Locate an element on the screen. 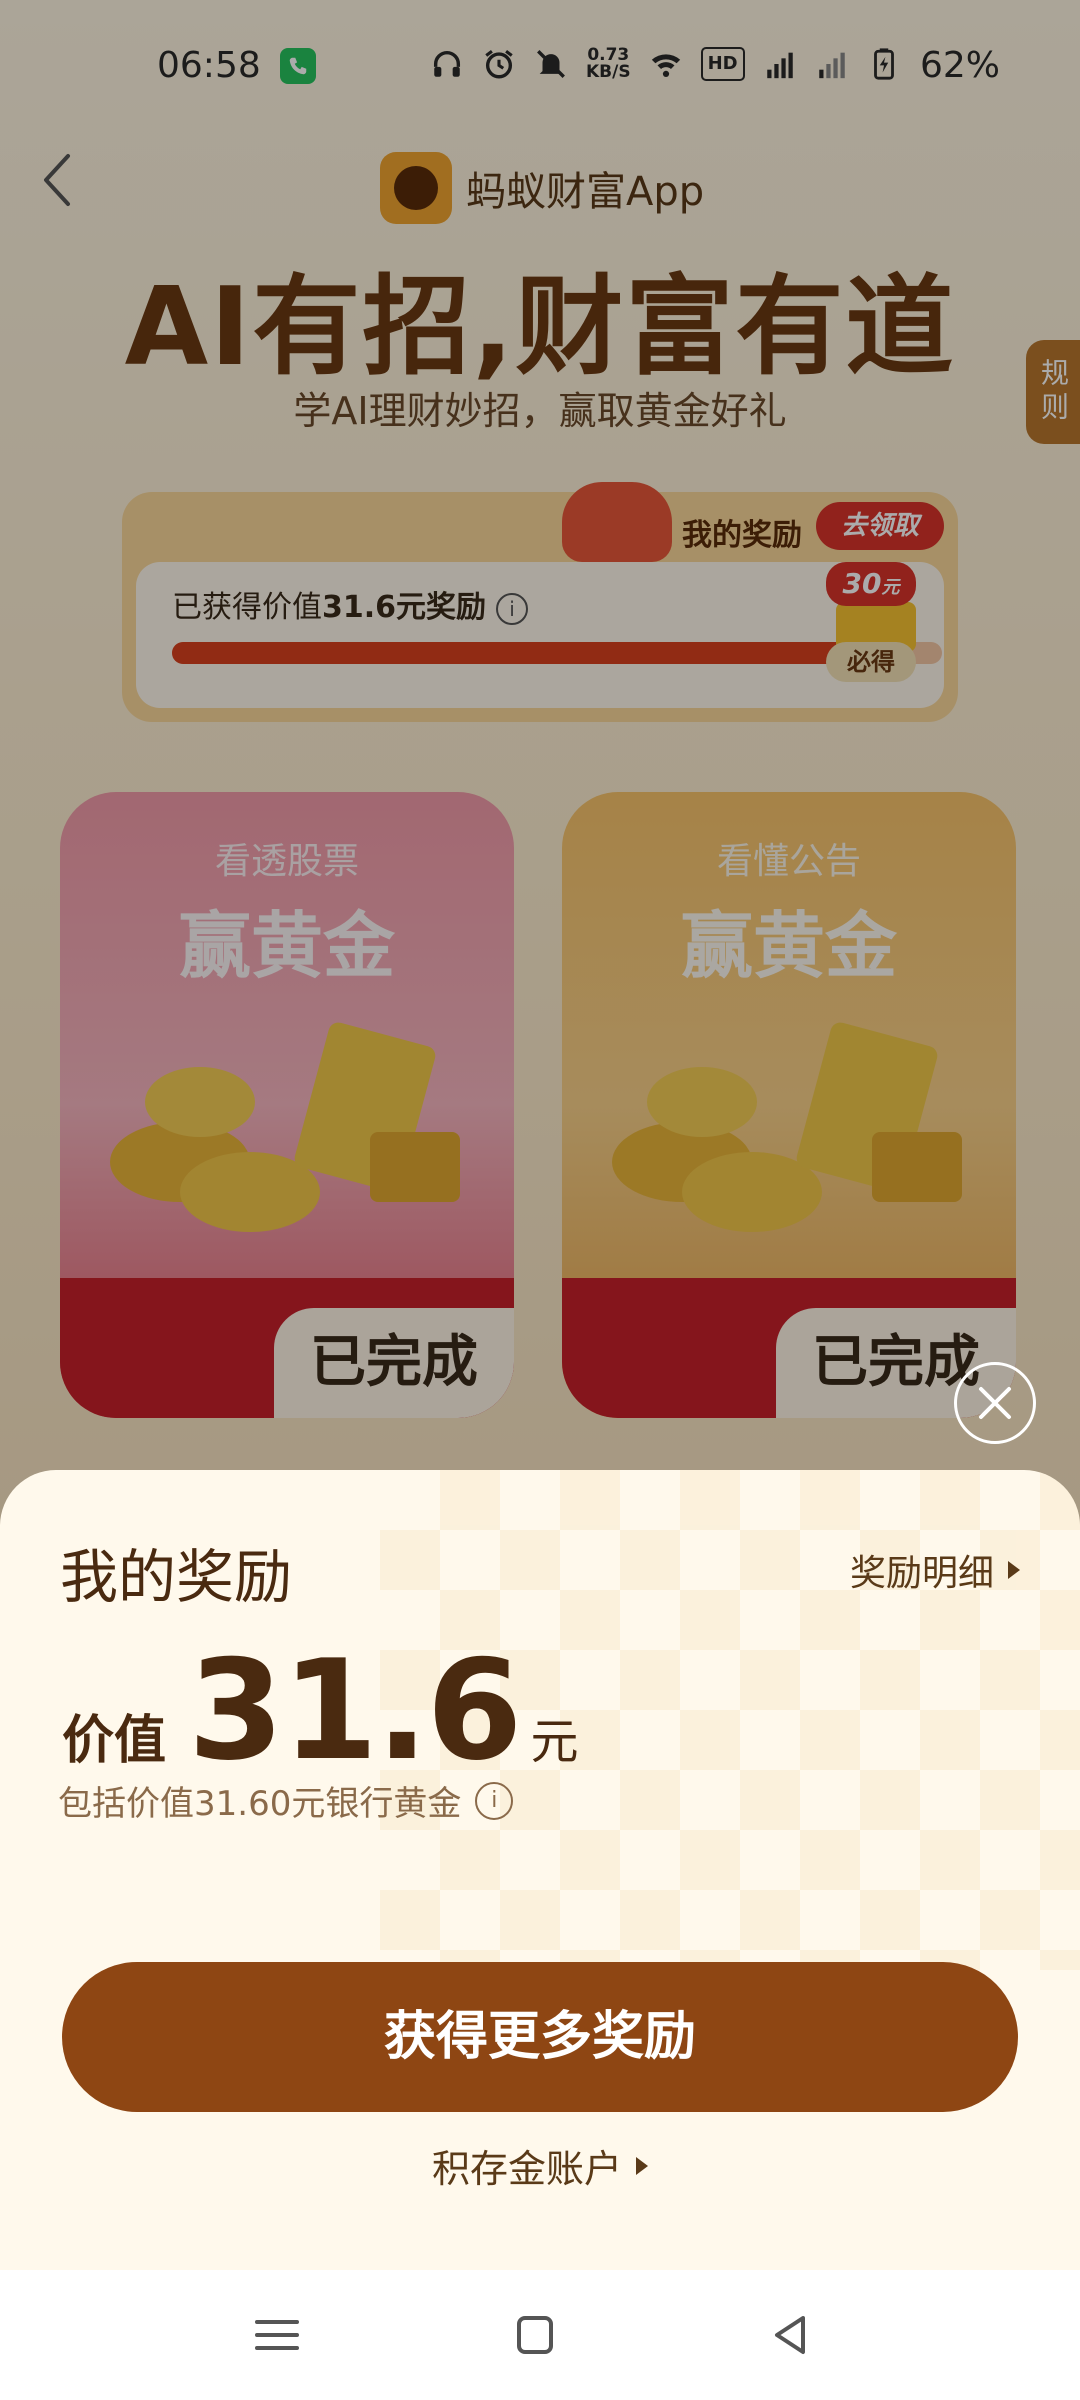  get-more-rewards-button: 获得更多奖励 is located at coordinates (540, 2037).